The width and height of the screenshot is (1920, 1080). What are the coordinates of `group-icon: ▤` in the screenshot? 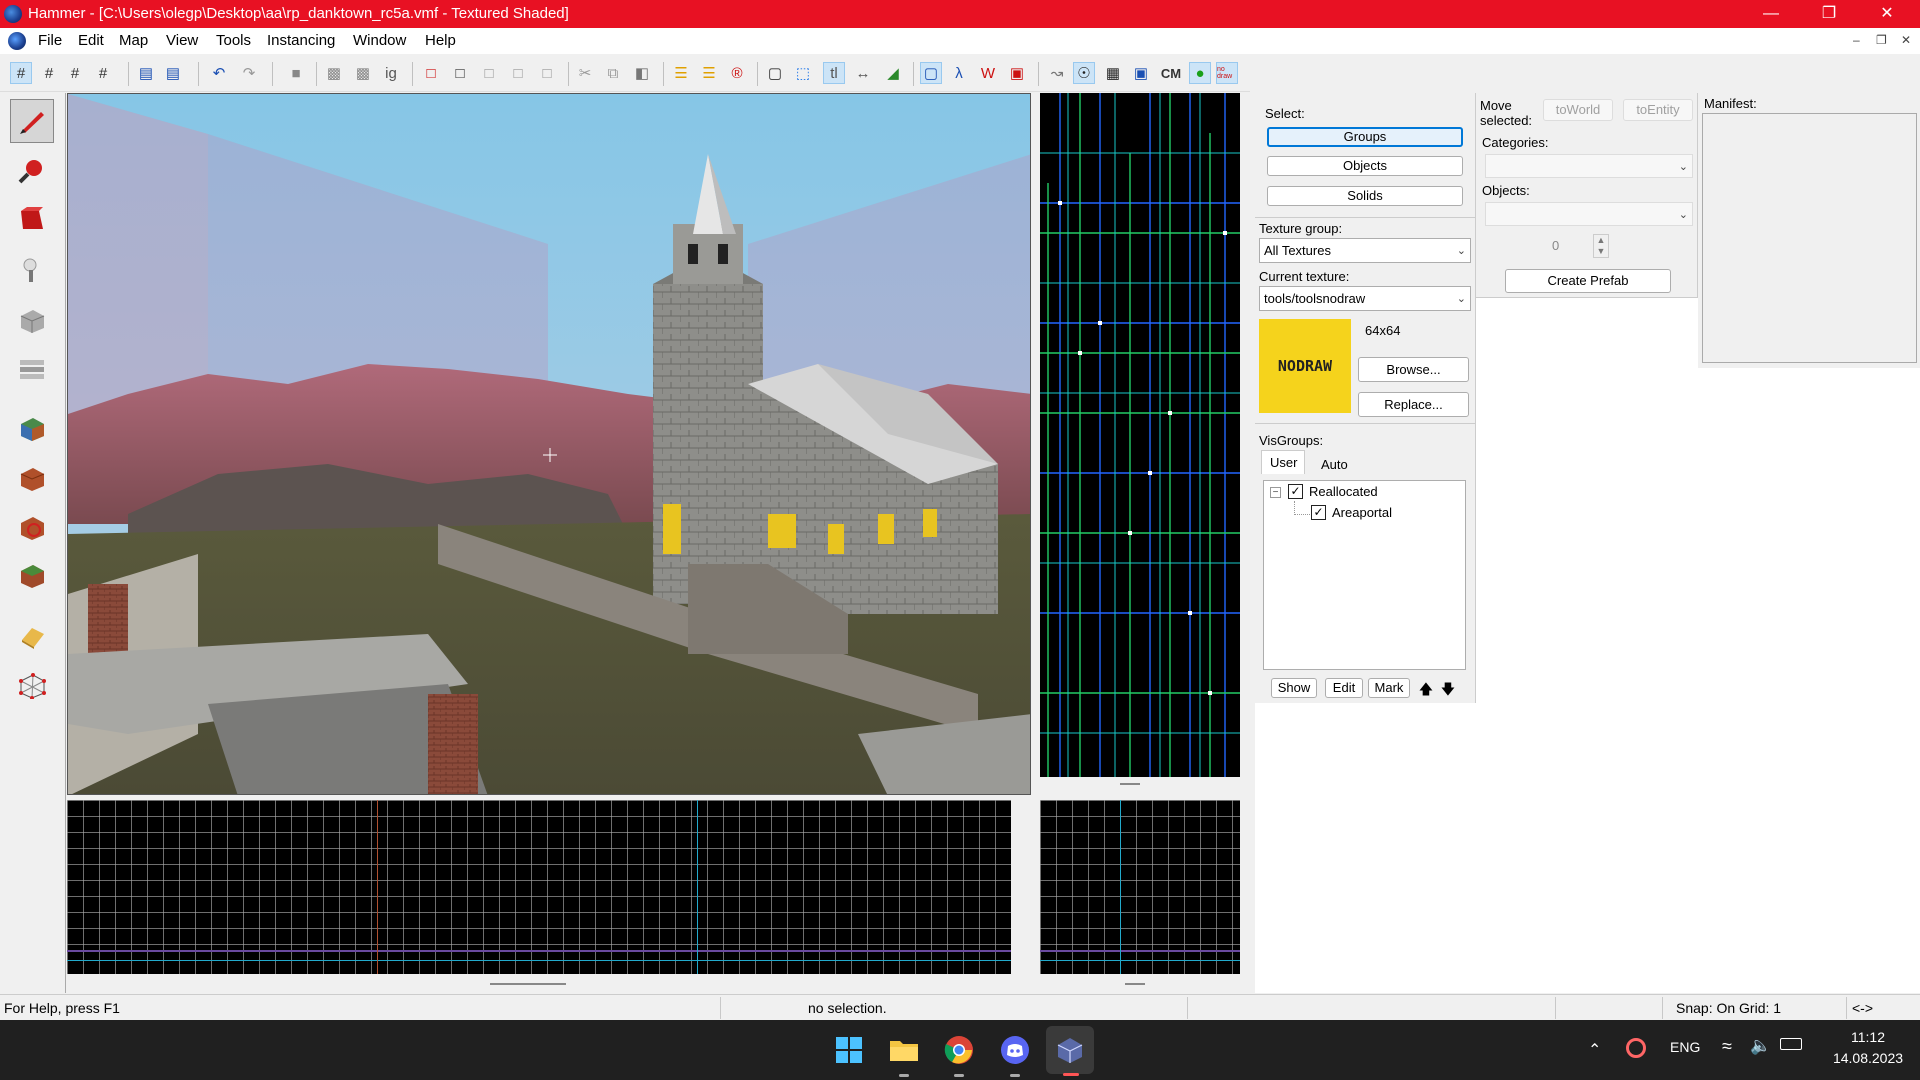 It's located at (173, 73).